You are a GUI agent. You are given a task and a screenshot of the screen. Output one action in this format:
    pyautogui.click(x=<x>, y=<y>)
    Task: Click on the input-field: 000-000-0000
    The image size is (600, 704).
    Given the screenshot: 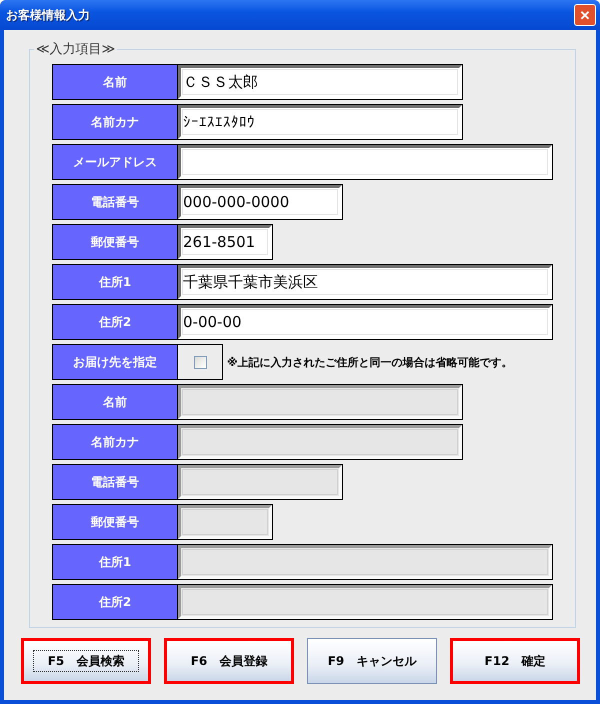 What is the action you would take?
    pyautogui.click(x=260, y=202)
    